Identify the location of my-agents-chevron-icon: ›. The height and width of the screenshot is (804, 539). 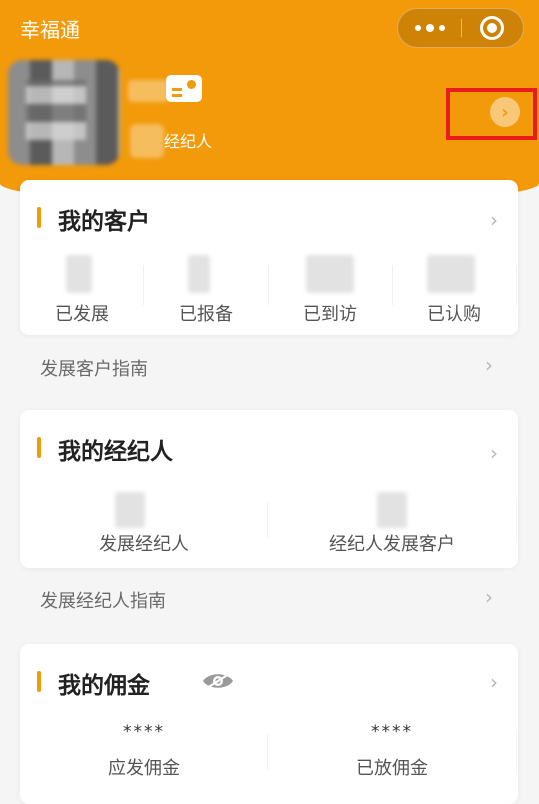
(494, 453).